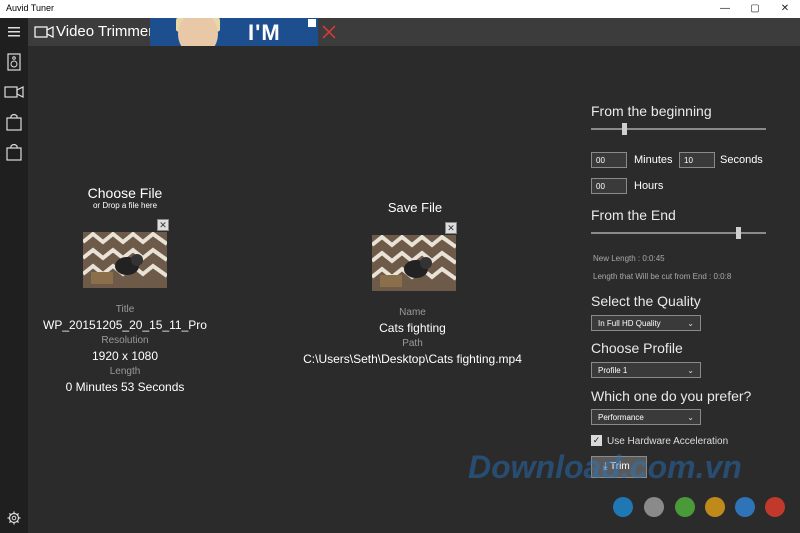  What do you see at coordinates (451, 228) in the screenshot?
I see `remove-output-button: ✕` at bounding box center [451, 228].